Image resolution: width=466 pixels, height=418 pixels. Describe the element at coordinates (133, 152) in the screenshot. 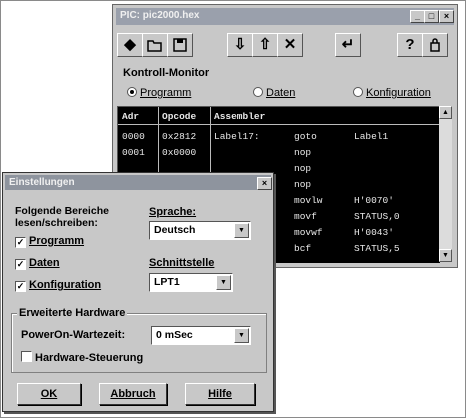

I see `cell-adr: 0001` at that location.